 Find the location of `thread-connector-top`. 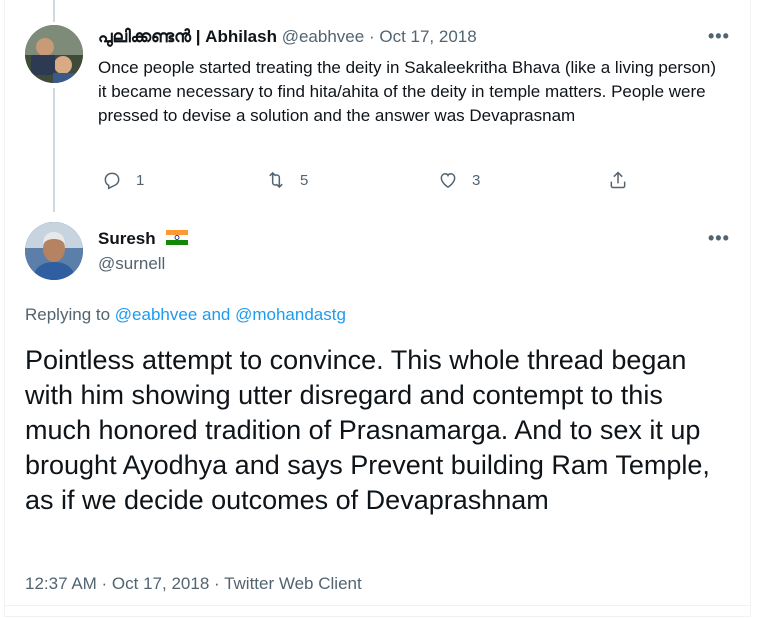

thread-connector-top is located at coordinates (54, 11).